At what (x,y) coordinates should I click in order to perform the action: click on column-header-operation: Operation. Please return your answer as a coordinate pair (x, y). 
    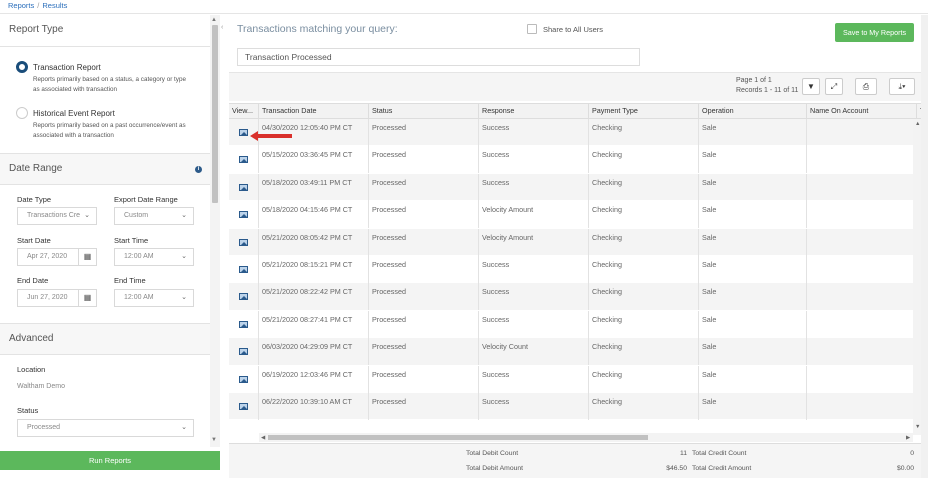
    Looking at the image, I should click on (753, 111).